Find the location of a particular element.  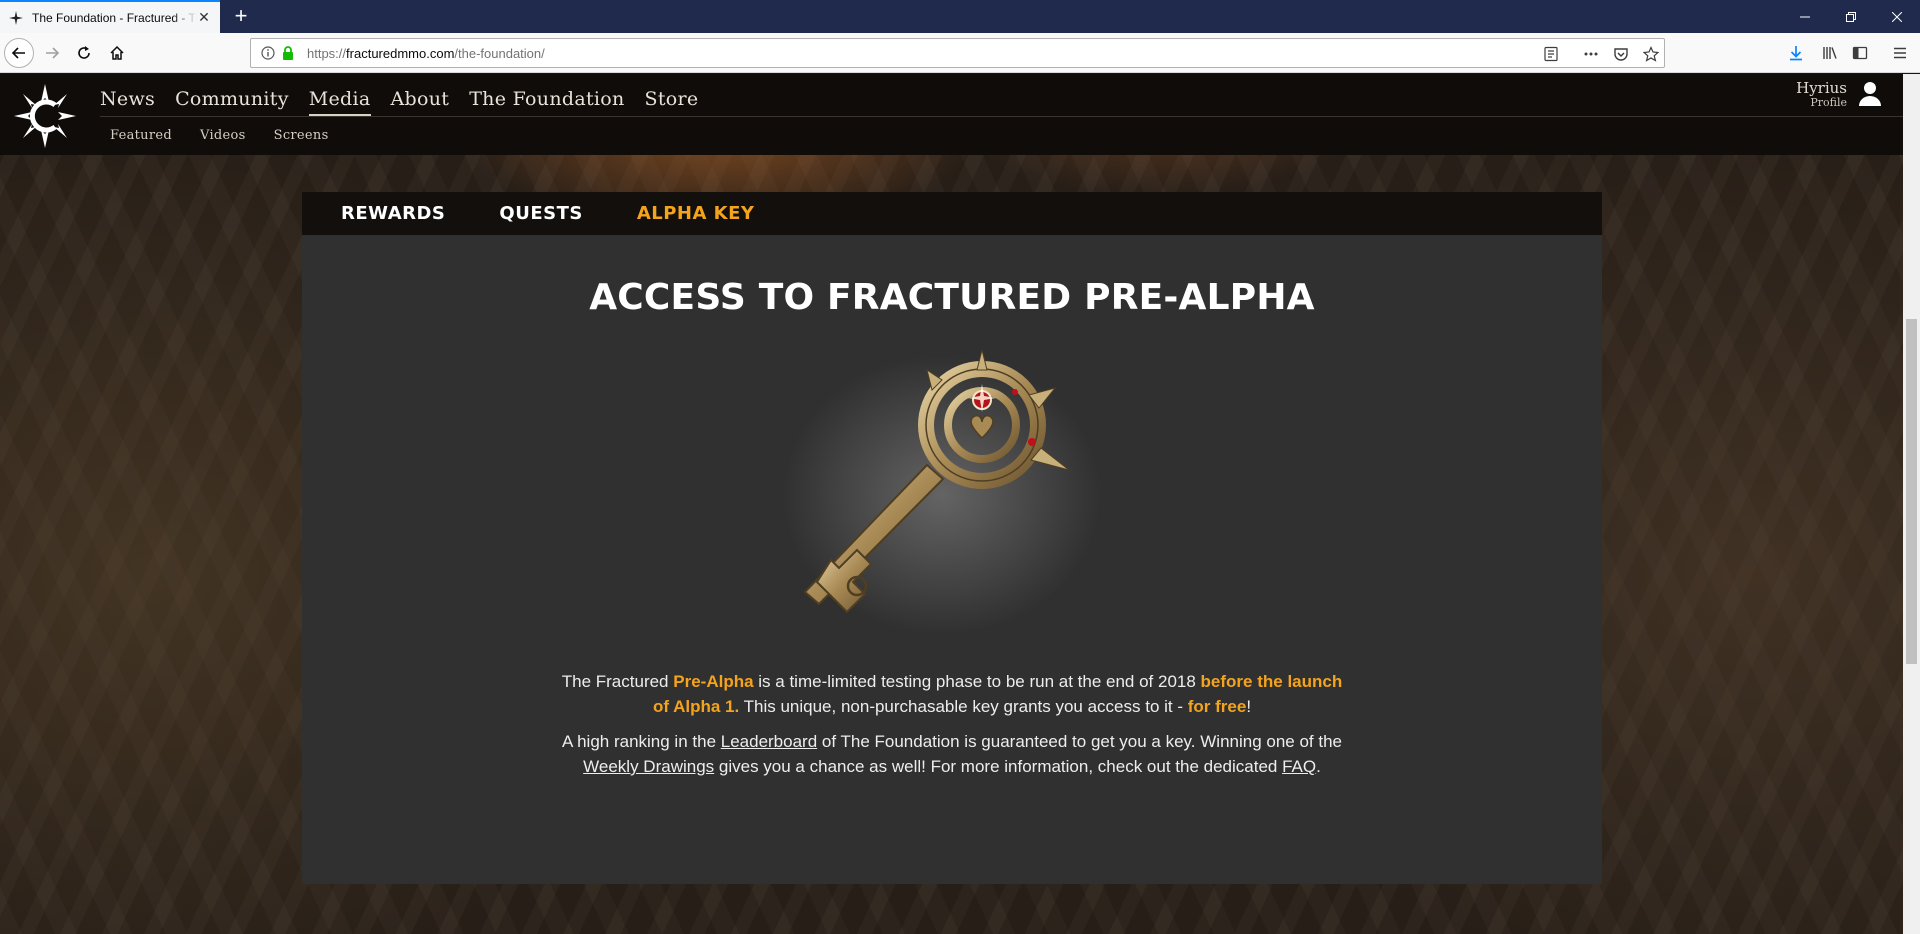

browser-navbar: https://fracturedmmo.com/the-foundation/ is located at coordinates (960, 53).